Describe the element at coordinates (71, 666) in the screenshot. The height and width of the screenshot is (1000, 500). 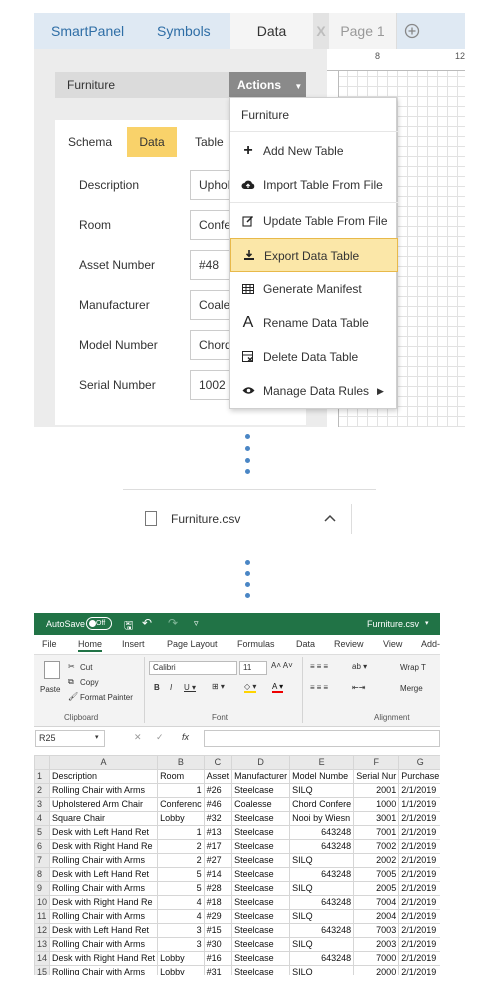
I see `cut-icon: ✂` at that location.